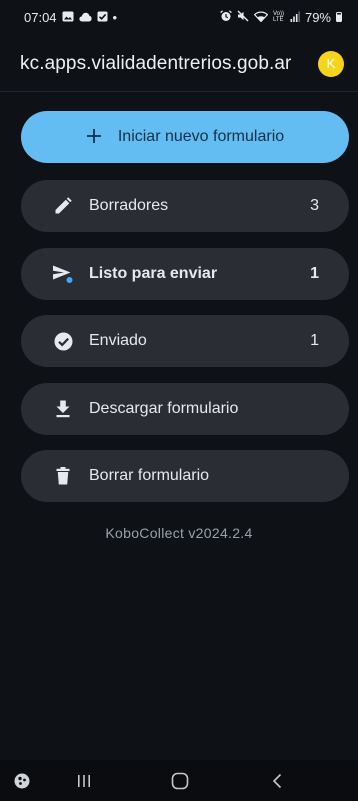 This screenshot has width=358, height=801. Describe the element at coordinates (278, 17) in the screenshot. I see `network-type: Vo)) LTE` at that location.